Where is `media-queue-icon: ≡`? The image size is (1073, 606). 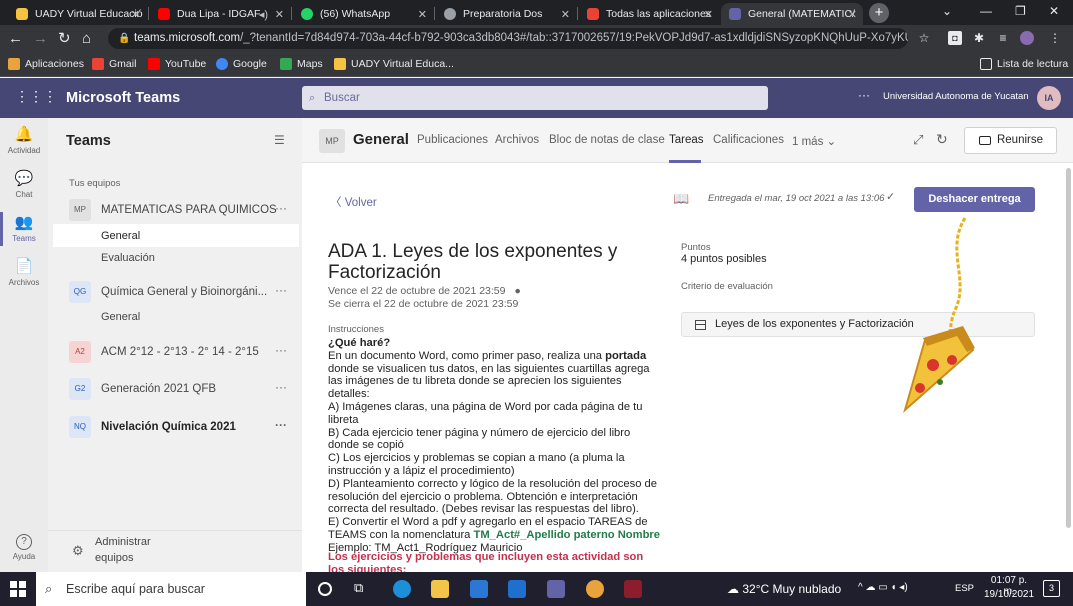 media-queue-icon: ≡ is located at coordinates (1003, 38).